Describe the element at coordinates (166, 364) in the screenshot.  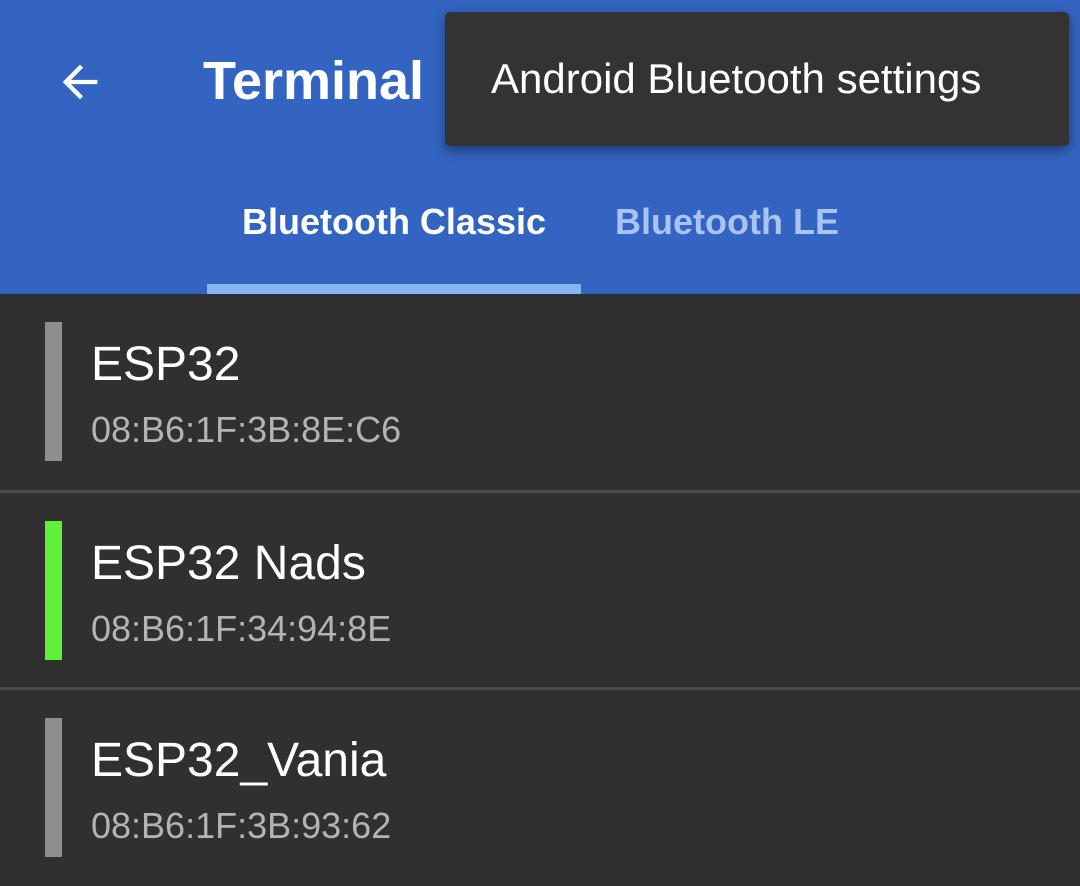
I see `device-name: ESP32` at that location.